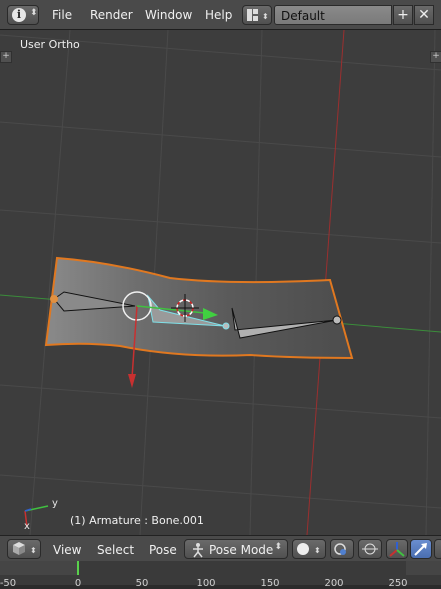  Describe the element at coordinates (55, 503) in the screenshot. I see `axis-widget-y-label: y` at that location.